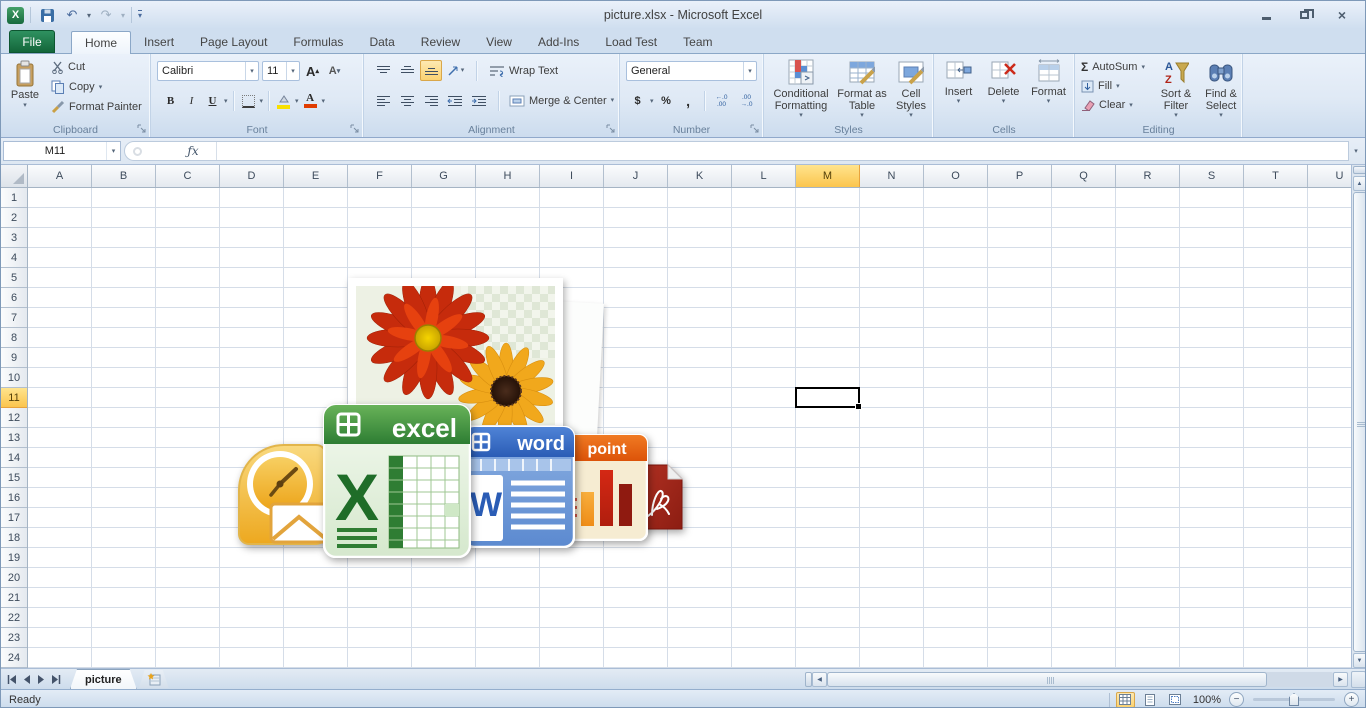  What do you see at coordinates (666, 101) in the screenshot?
I see `percent-button: %` at bounding box center [666, 101].